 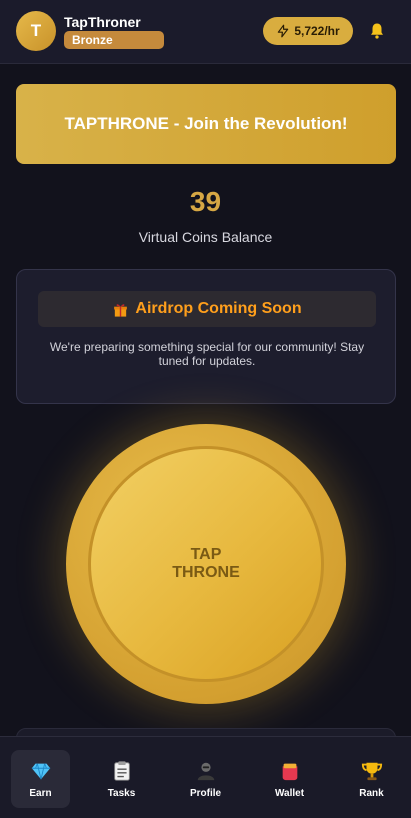 I want to click on nav-item-wallet: Wallet, so click(x=289, y=779).